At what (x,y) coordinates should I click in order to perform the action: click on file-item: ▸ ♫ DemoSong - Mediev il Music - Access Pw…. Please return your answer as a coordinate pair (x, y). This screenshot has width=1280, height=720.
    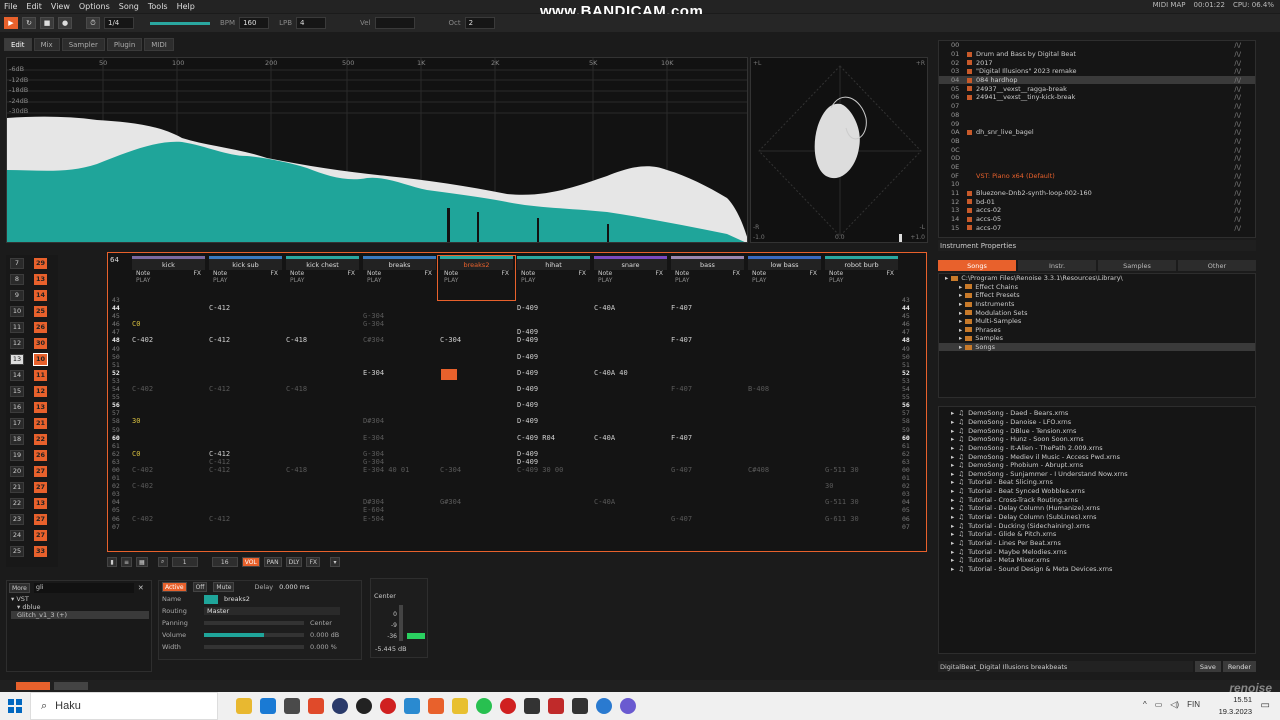
    Looking at the image, I should click on (1097, 456).